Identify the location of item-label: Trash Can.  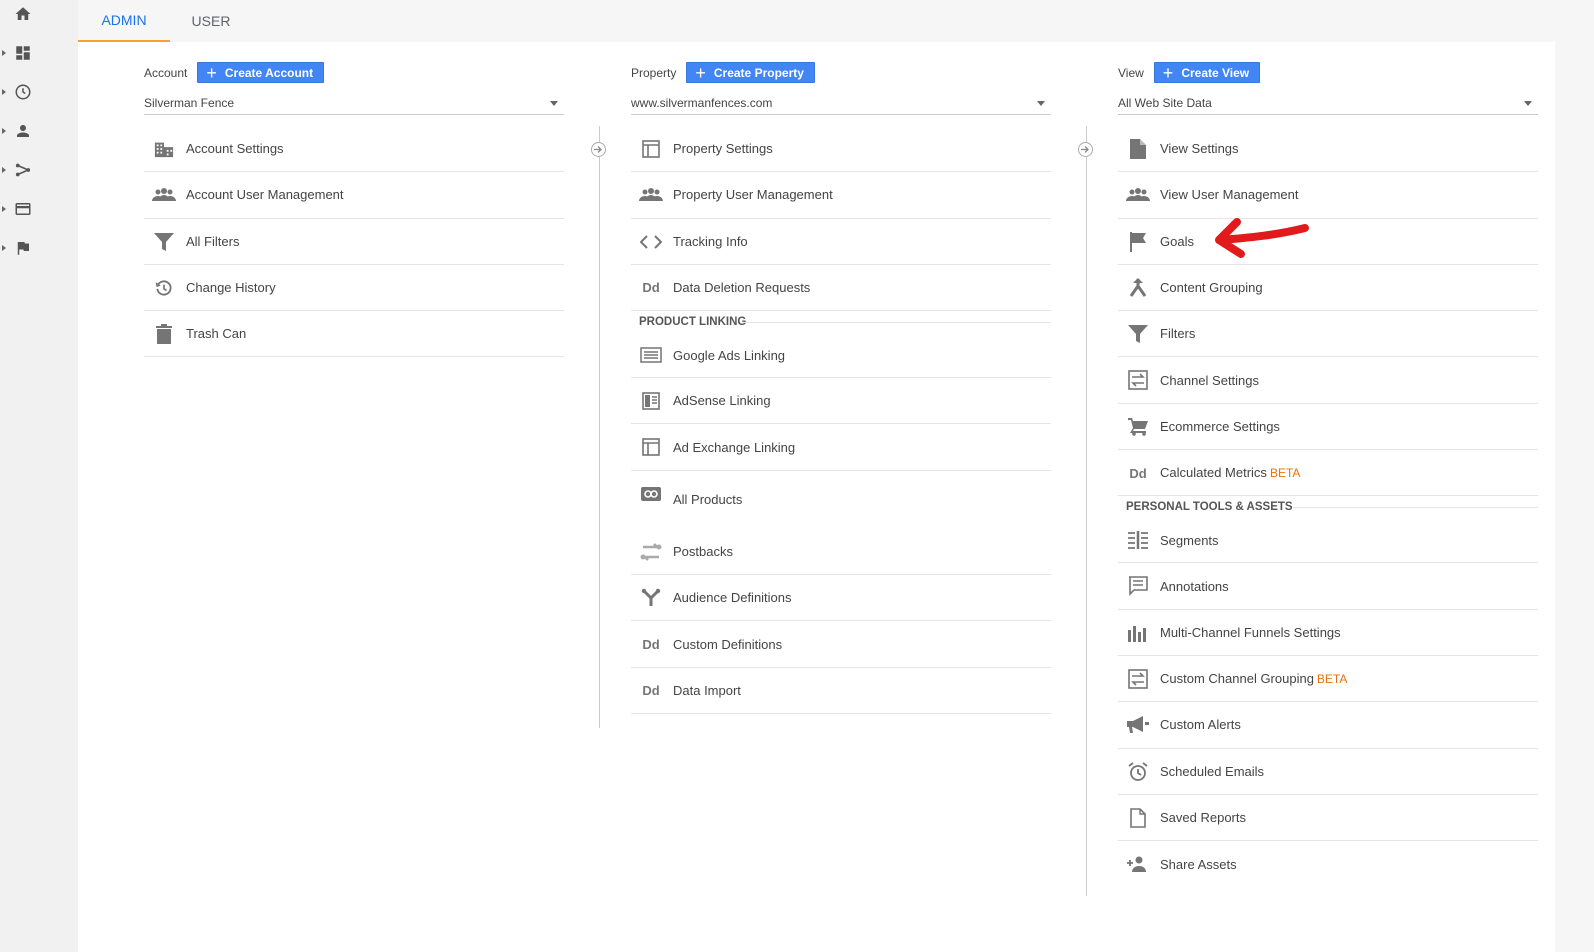
(216, 334).